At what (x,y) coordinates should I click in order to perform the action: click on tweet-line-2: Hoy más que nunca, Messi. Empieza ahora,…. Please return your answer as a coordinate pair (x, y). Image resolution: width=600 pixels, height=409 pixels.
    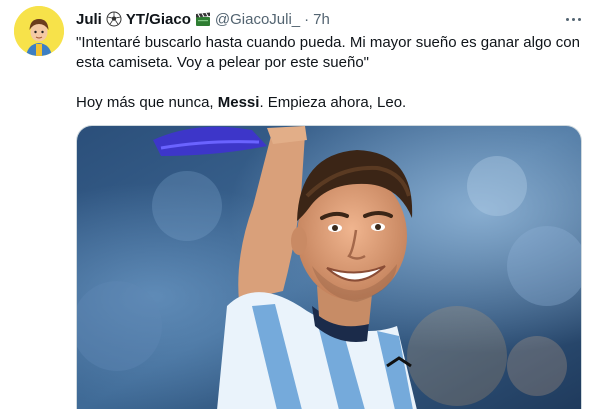
    Looking at the image, I should click on (331, 103).